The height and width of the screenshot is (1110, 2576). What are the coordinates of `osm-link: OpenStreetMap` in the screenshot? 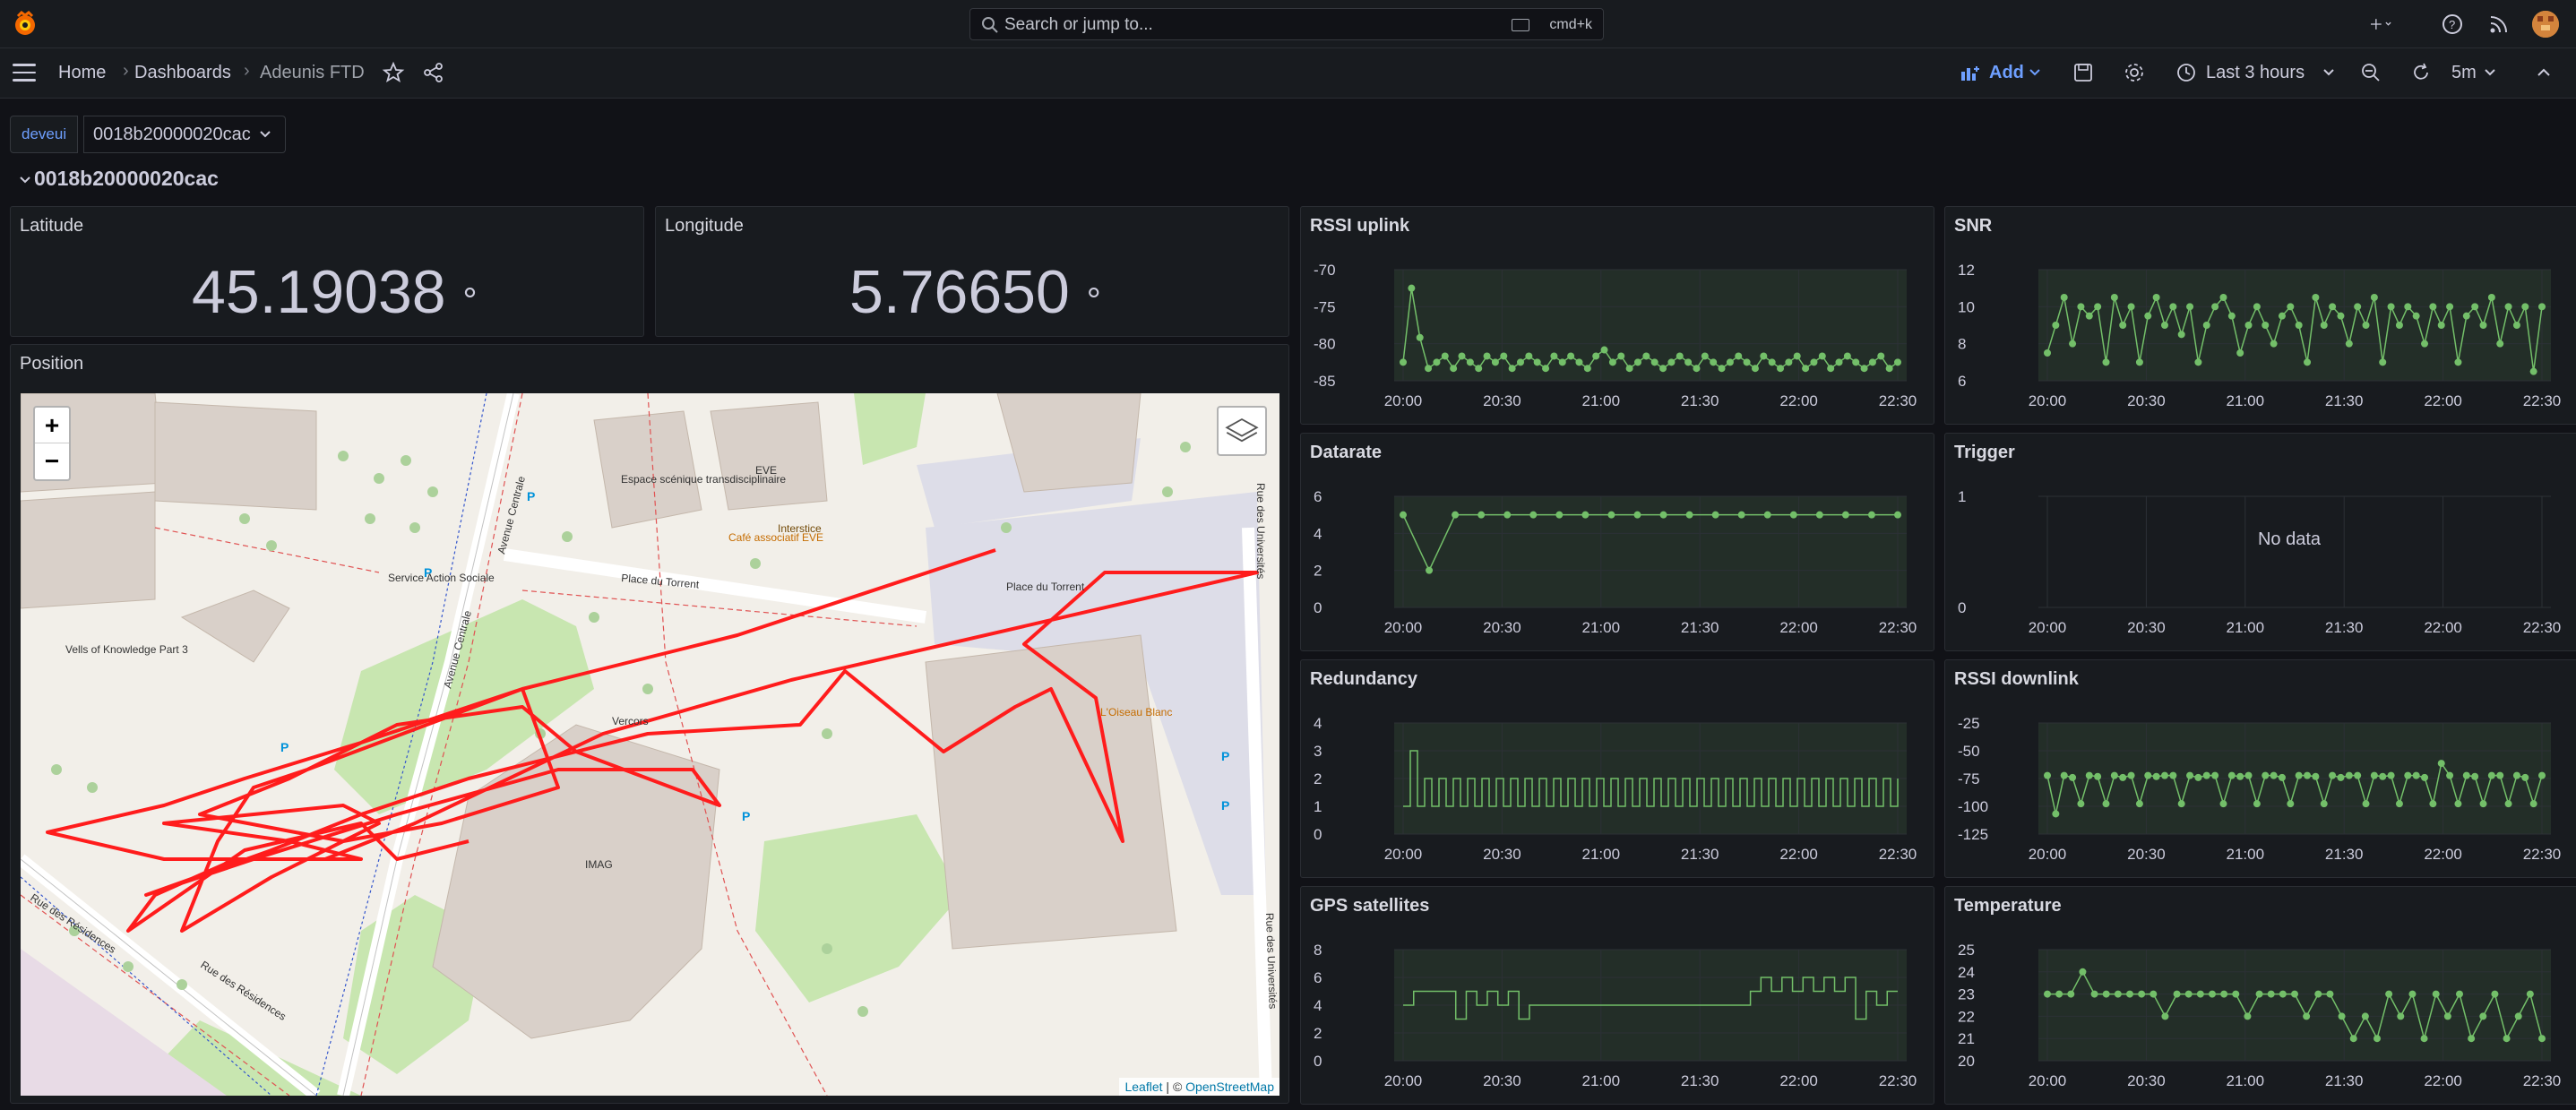 It's located at (1230, 1087).